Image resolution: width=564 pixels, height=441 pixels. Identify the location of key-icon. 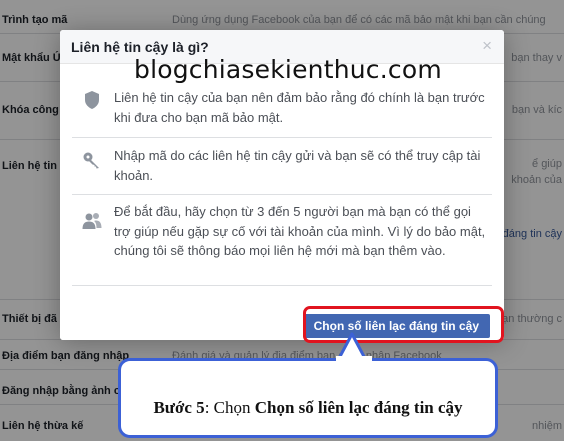
(92, 160).